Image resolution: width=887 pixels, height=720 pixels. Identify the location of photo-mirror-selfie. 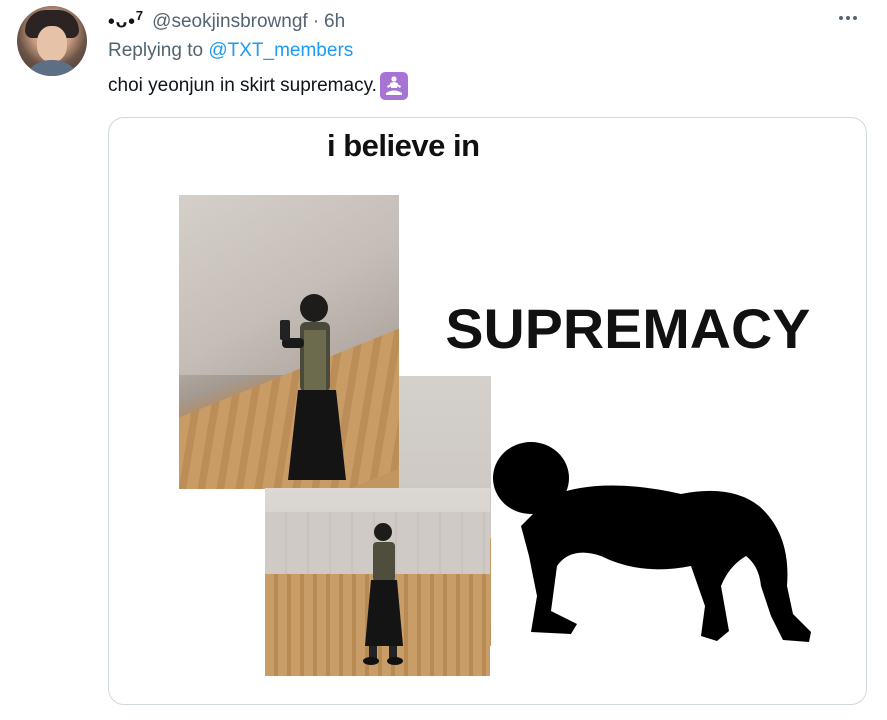
(289, 342).